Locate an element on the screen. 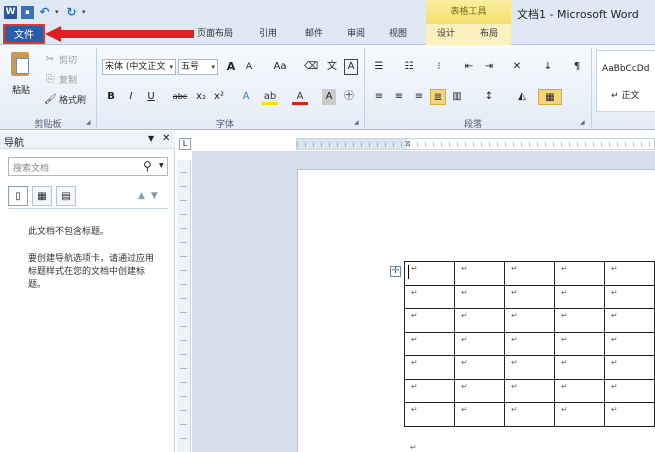  superscript-button: x² is located at coordinates (219, 97).